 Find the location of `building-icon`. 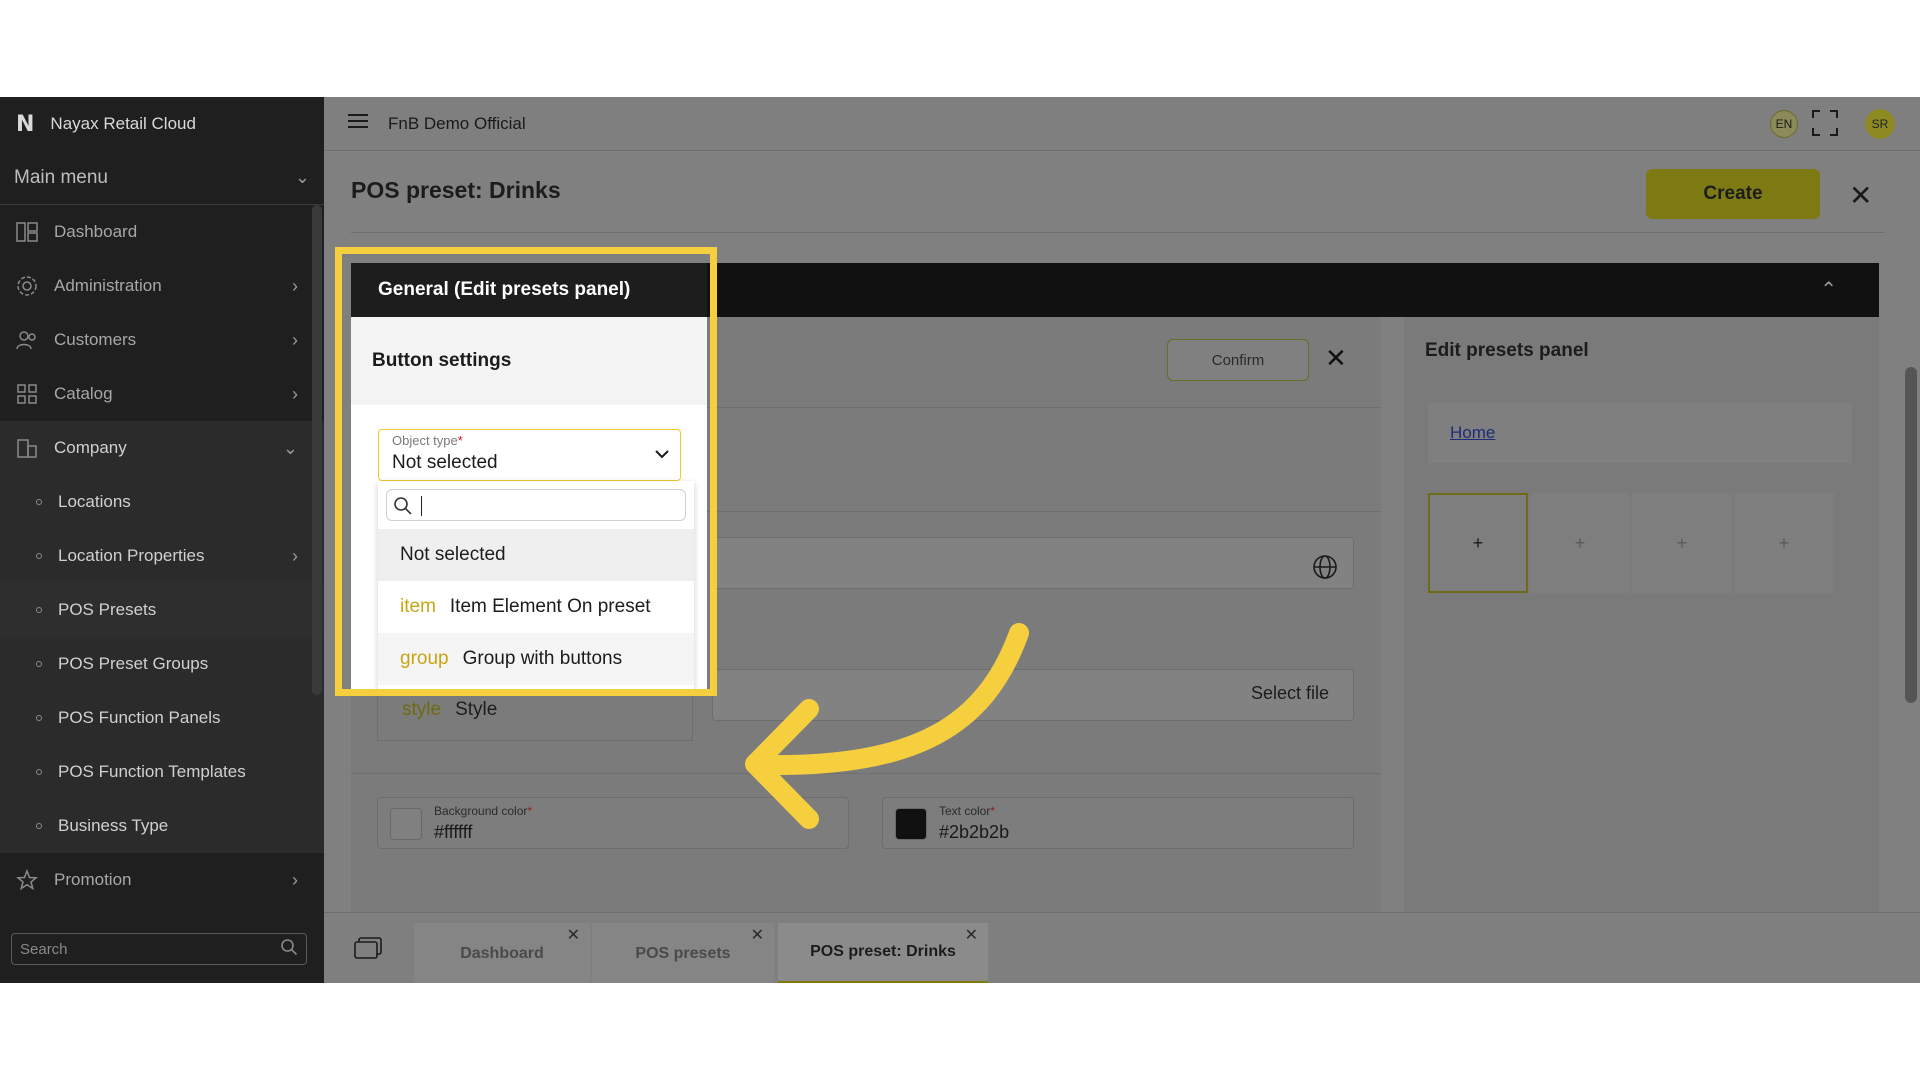

building-icon is located at coordinates (27, 448).